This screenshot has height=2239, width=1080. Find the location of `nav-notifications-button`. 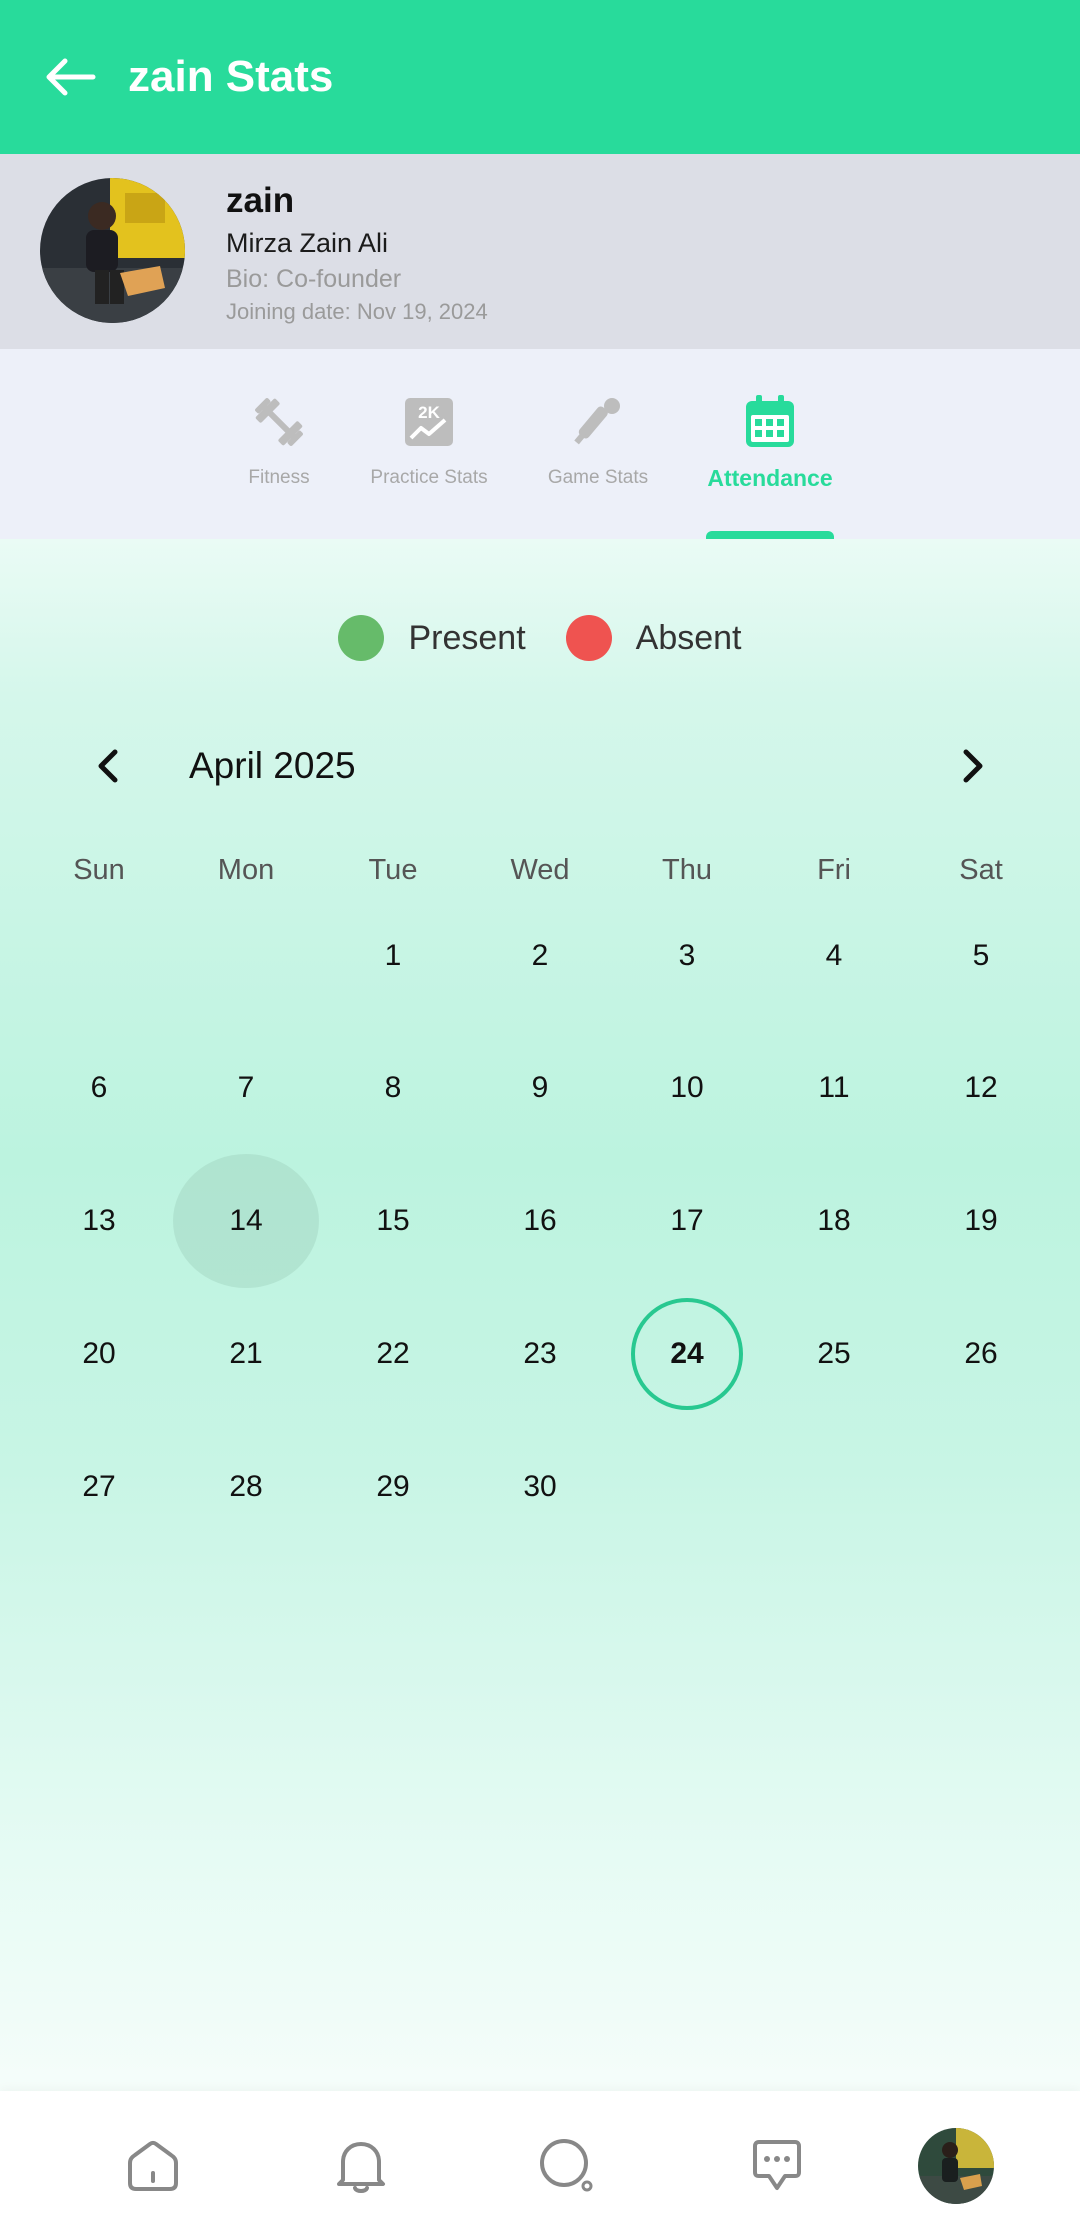

nav-notifications-button is located at coordinates (361, 2166).